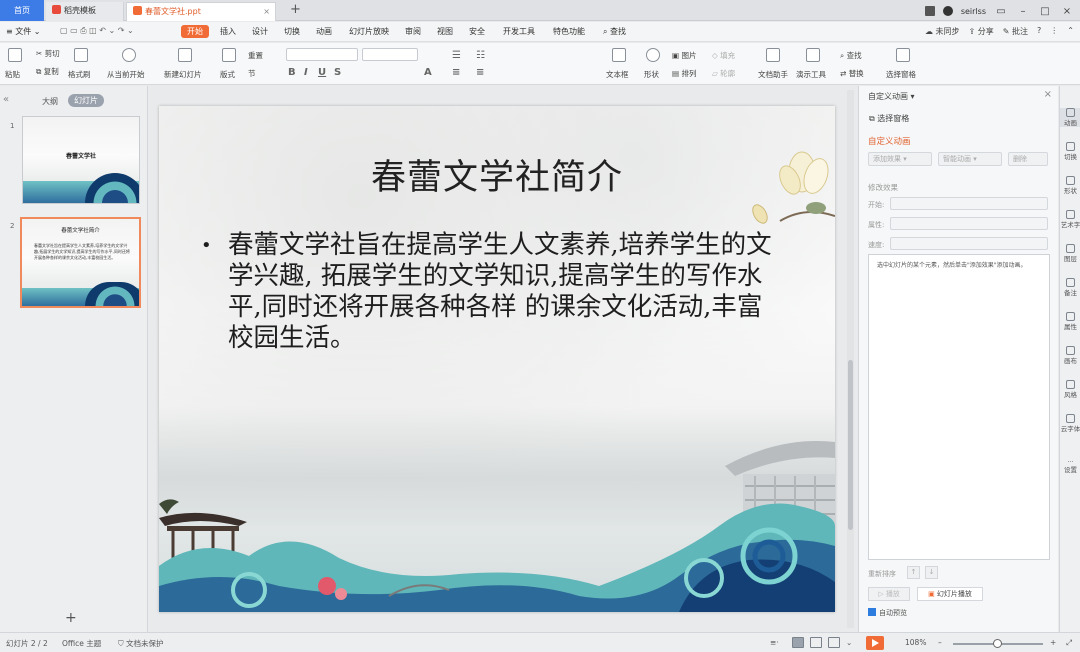 The image size is (1080, 652). I want to click on add-slide-icon: +, so click(71, 618).